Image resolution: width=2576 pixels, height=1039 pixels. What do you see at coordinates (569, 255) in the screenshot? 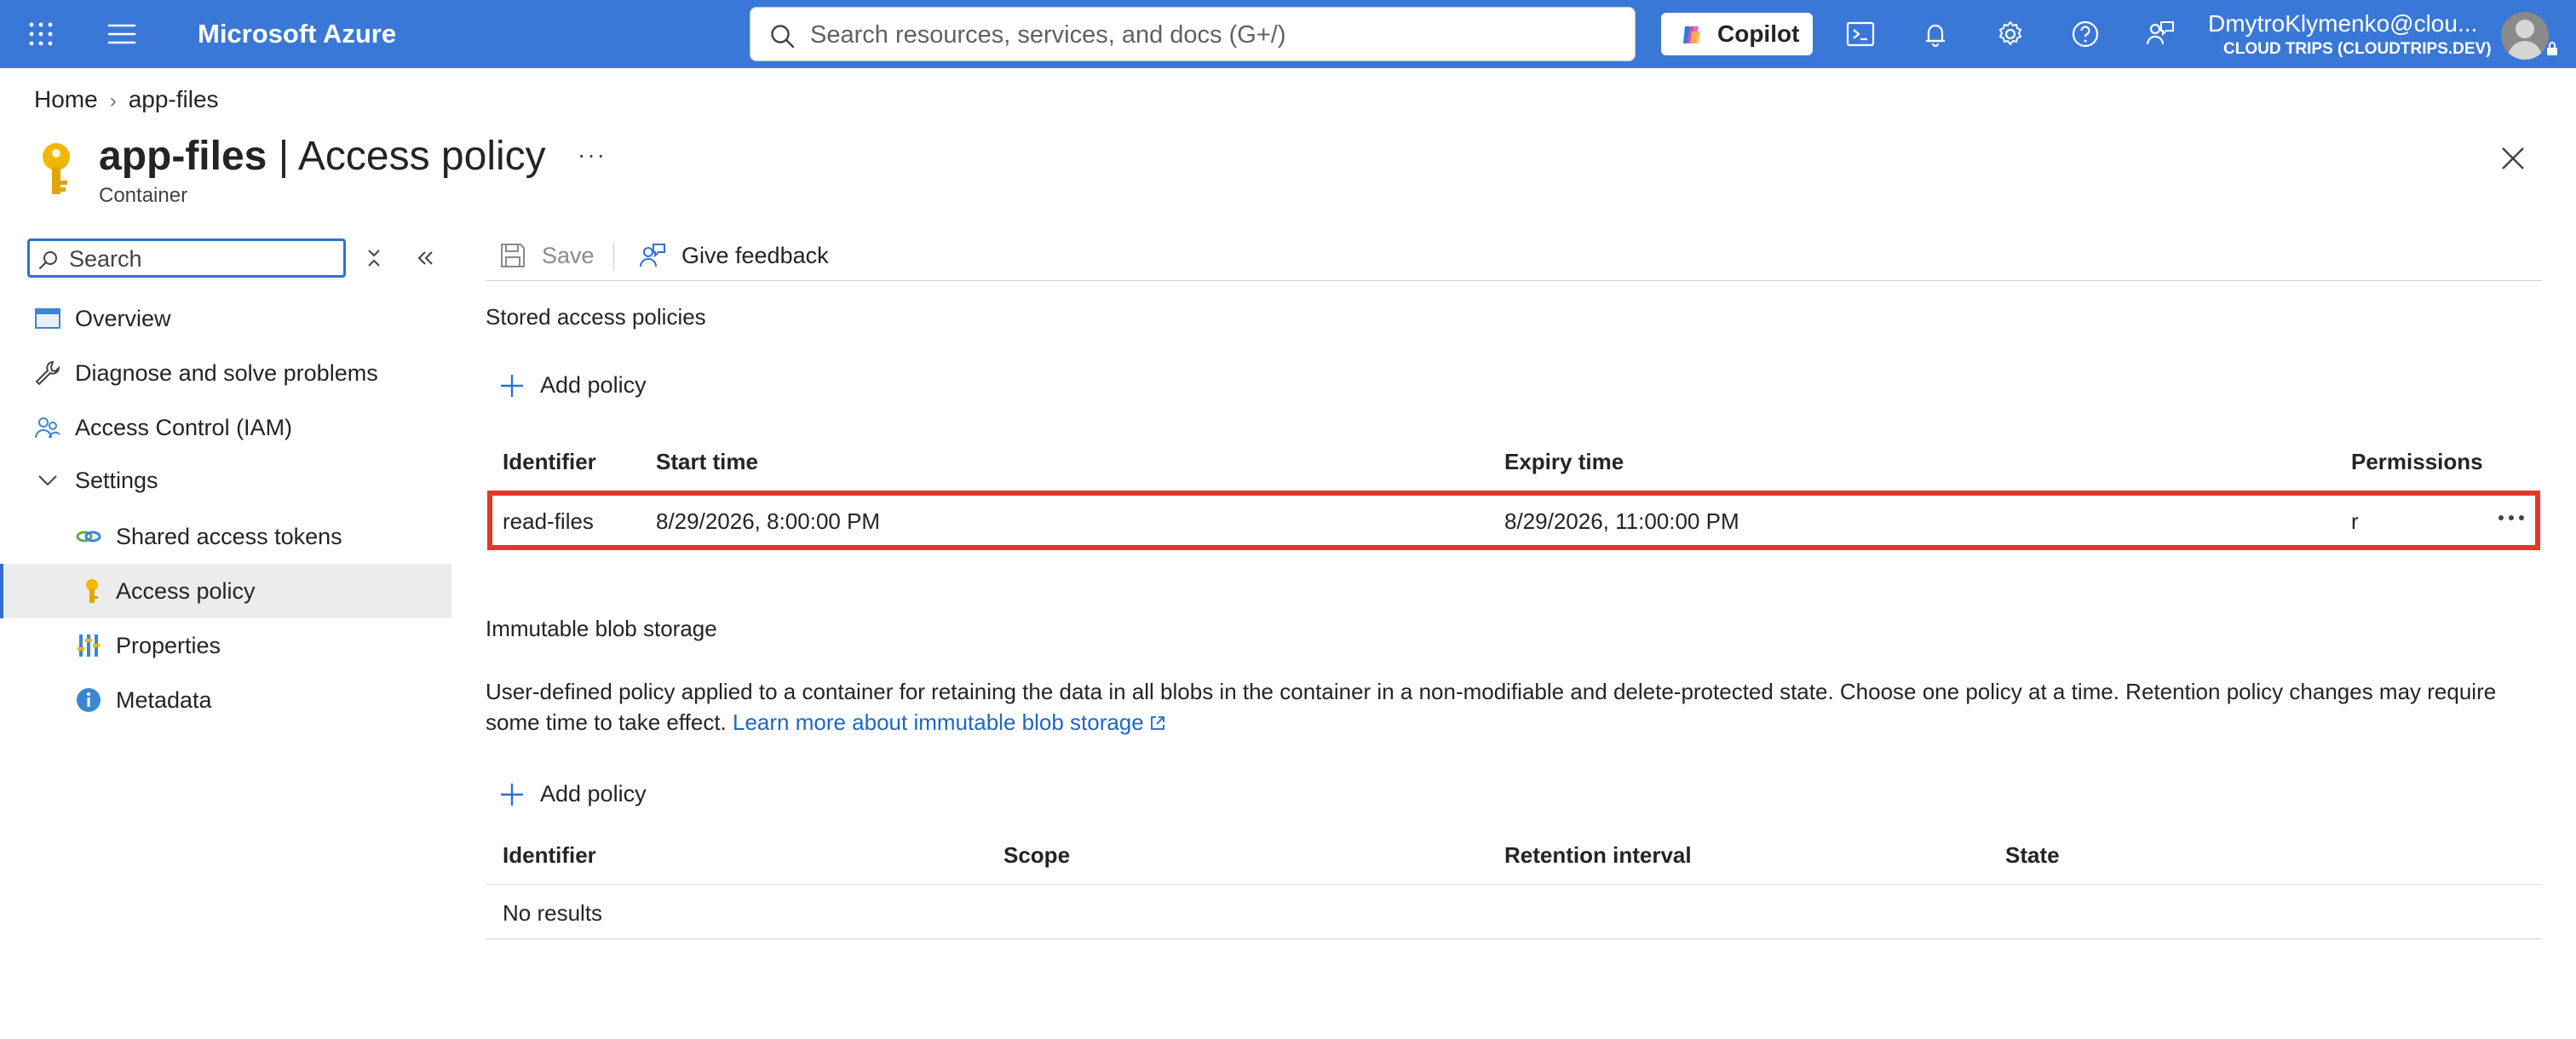
I see `save-label: Save` at bounding box center [569, 255].